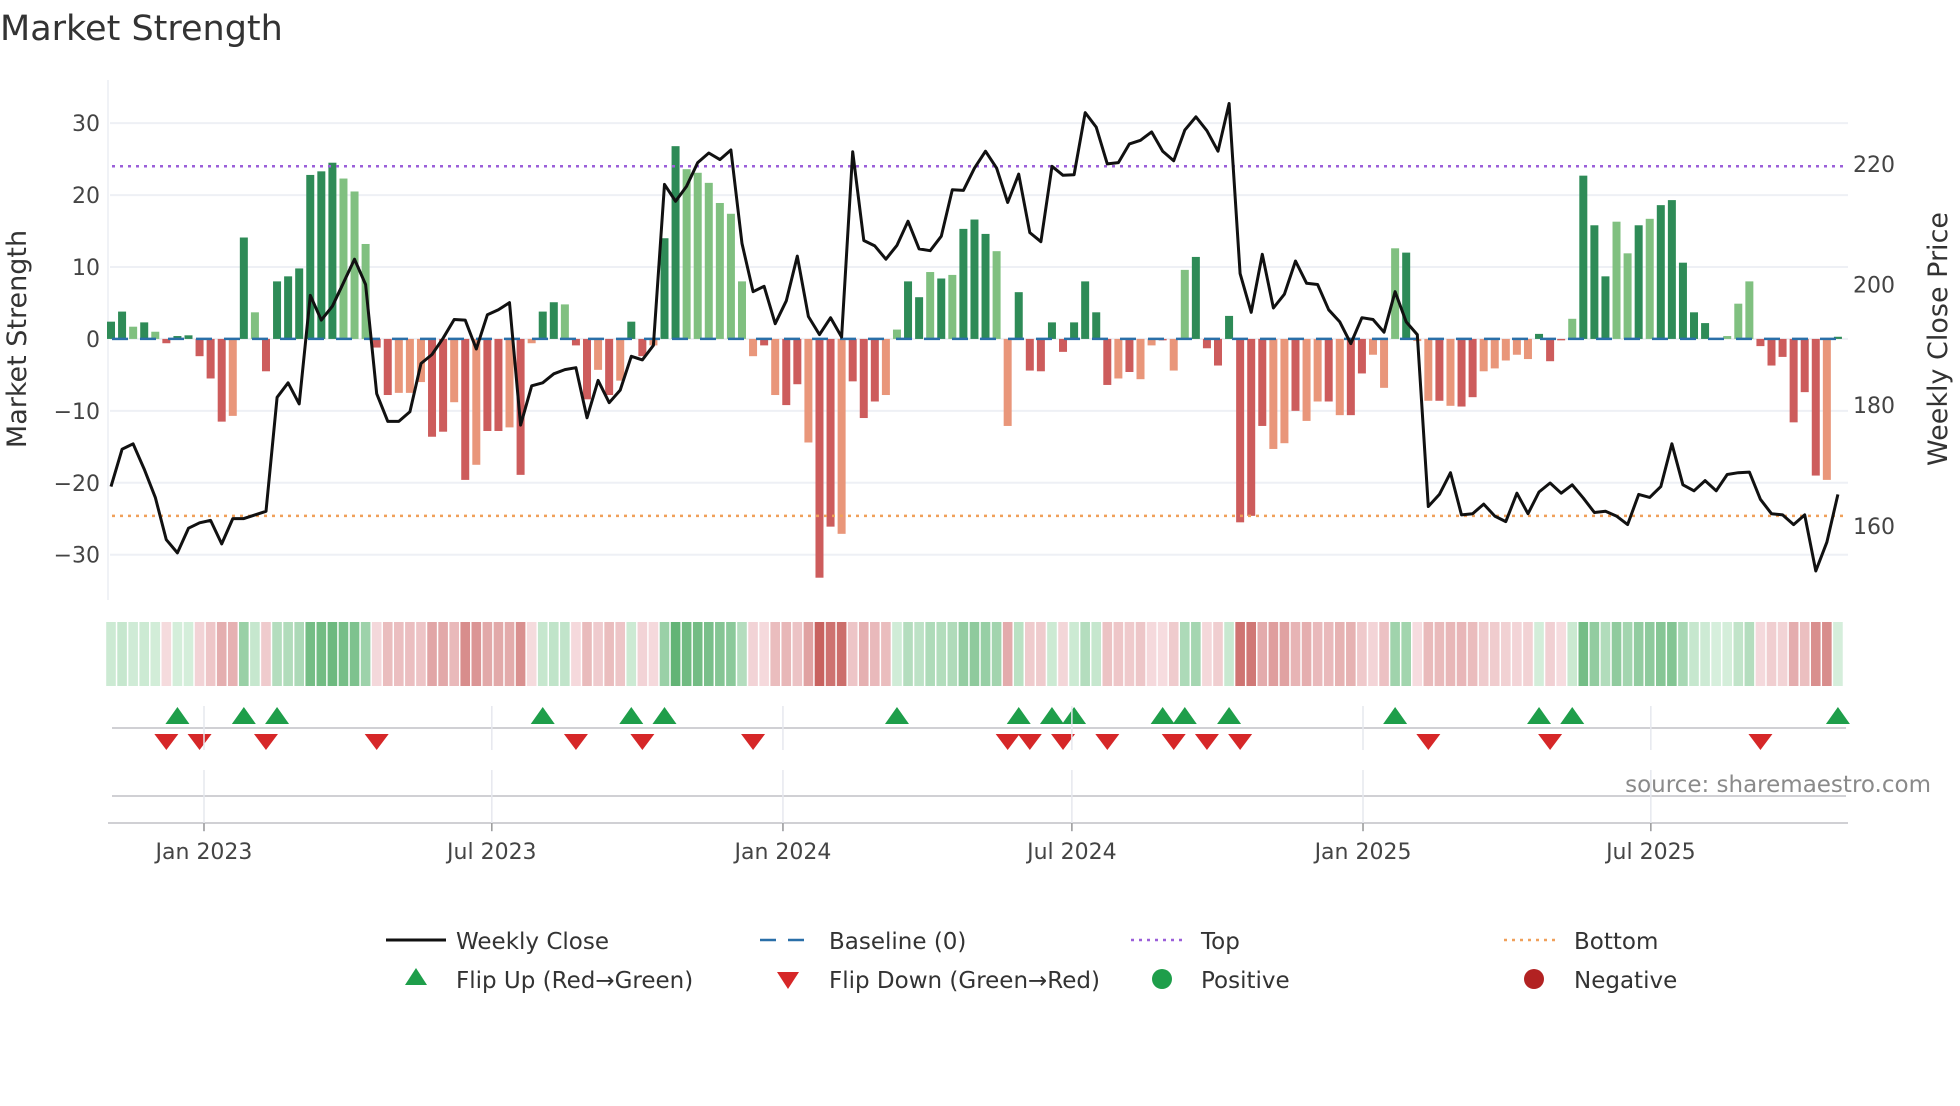  What do you see at coordinates (497, 942) in the screenshot?
I see `legend-item-weekly-close: Weekly Close` at bounding box center [497, 942].